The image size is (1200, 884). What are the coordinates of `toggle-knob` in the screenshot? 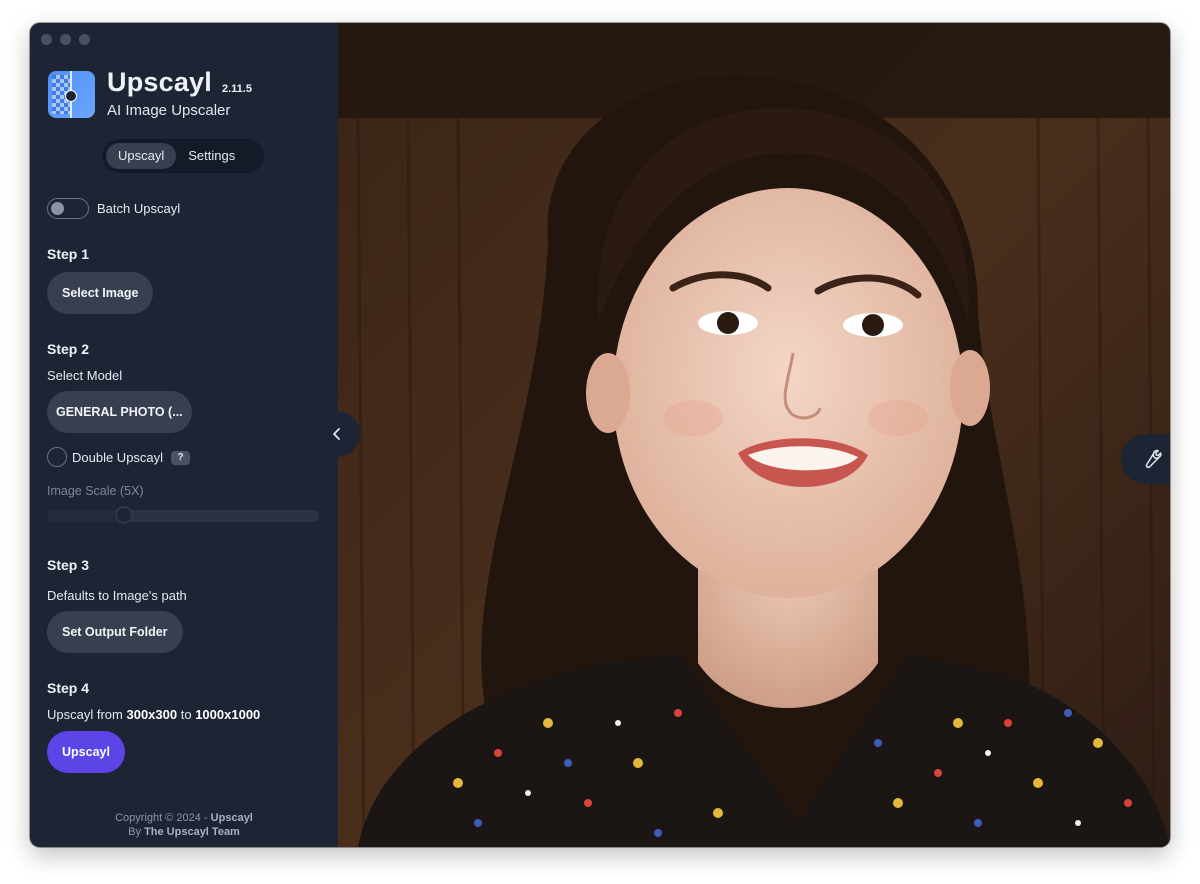 It's located at (57, 208).